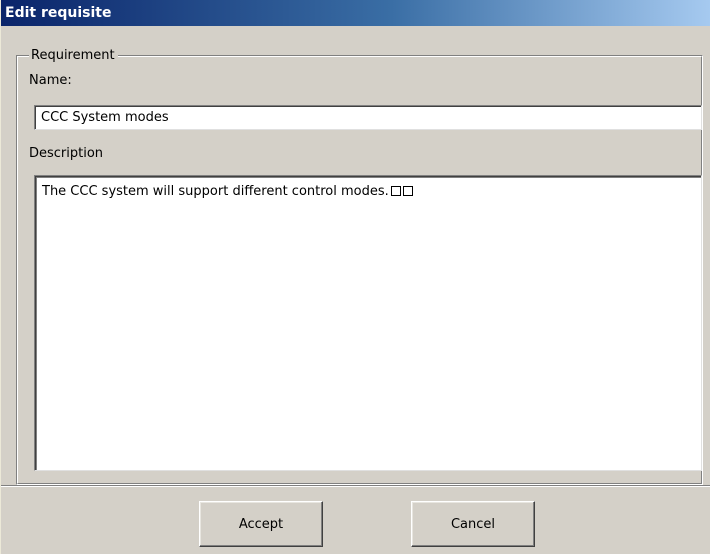 The image size is (710, 554). I want to click on title-bar: Edit requisite, so click(355, 13).